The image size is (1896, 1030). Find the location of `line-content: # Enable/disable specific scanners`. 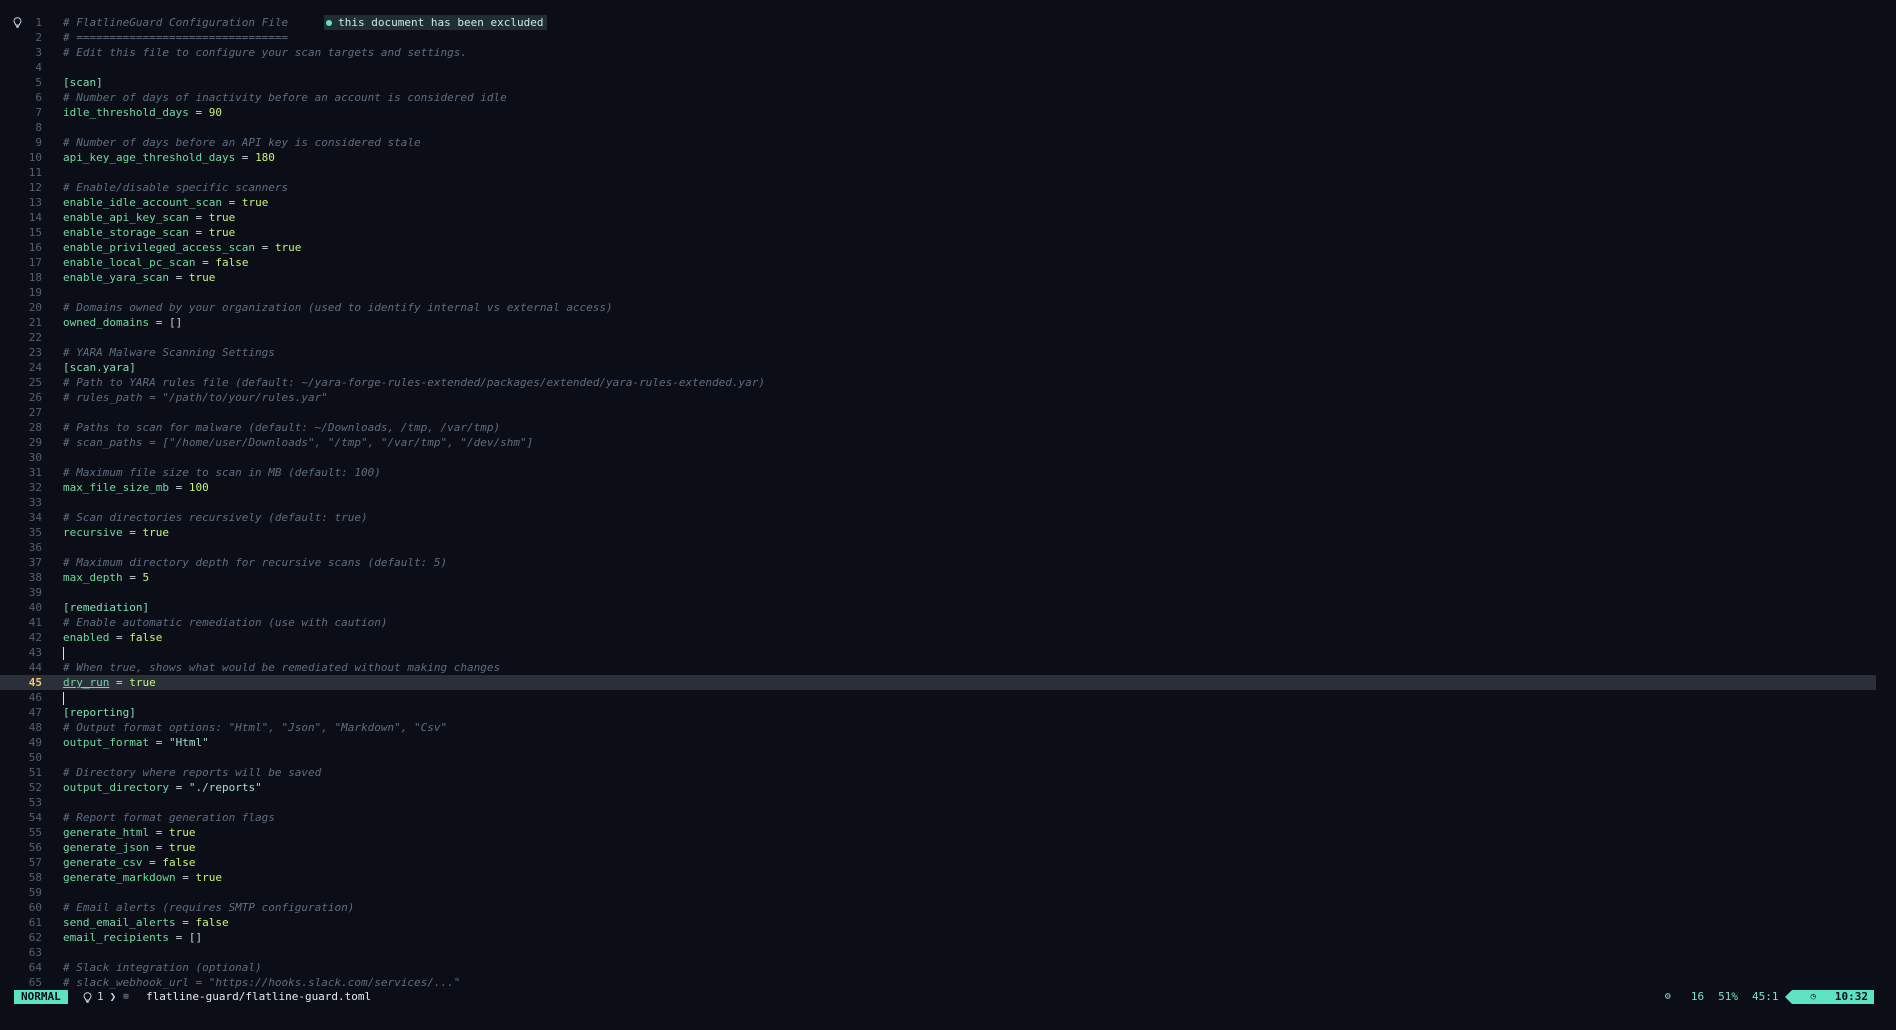

line-content: # Enable/disable specific scanners is located at coordinates (175, 187).